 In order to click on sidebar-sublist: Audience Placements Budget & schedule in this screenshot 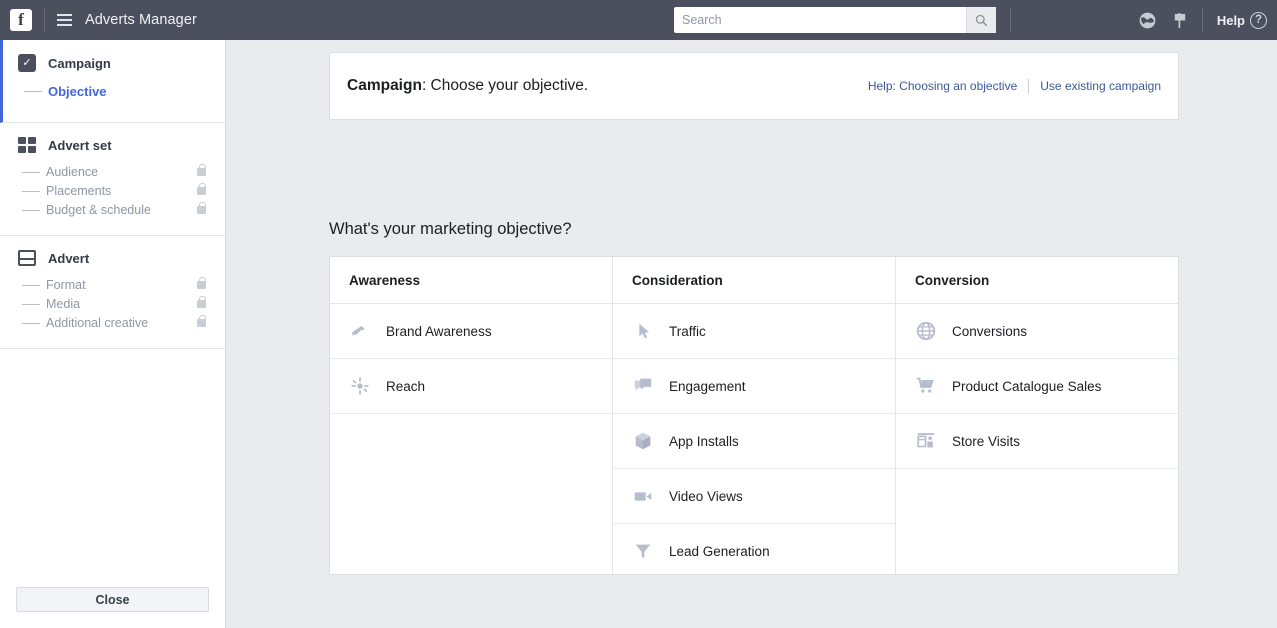, I will do `click(112, 199)`.